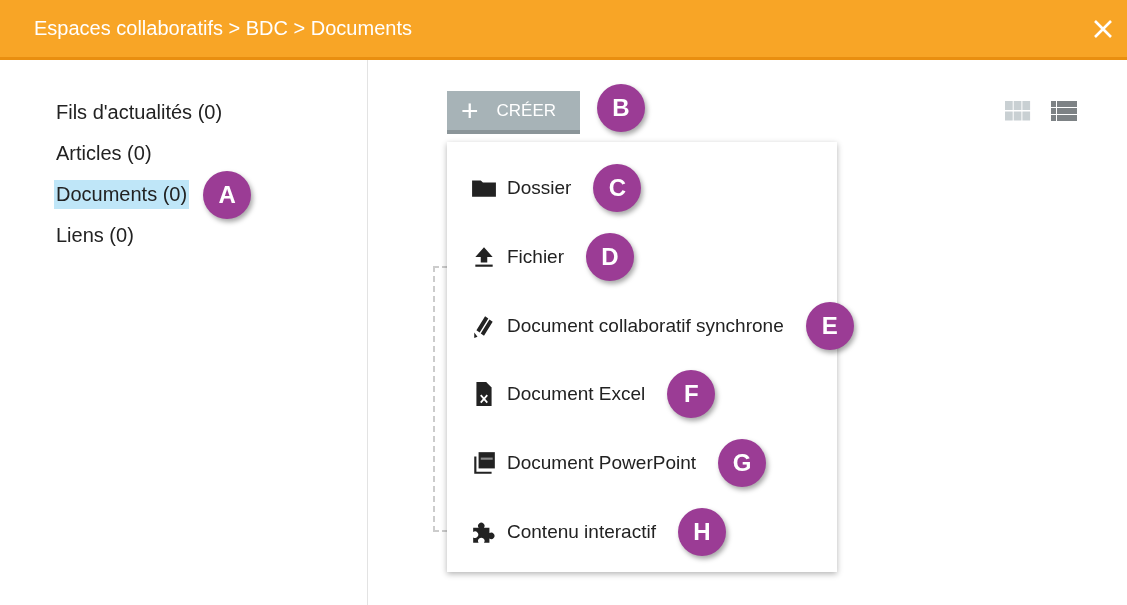 The image size is (1127, 605). What do you see at coordinates (484, 463) in the screenshot?
I see `slides-file-icon` at bounding box center [484, 463].